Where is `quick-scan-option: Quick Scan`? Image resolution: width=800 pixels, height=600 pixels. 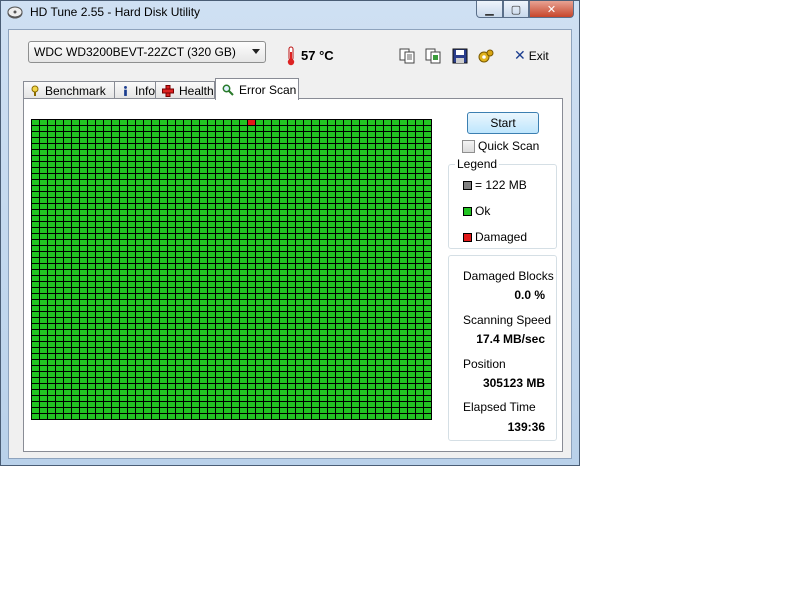 quick-scan-option: Quick Scan is located at coordinates (500, 146).